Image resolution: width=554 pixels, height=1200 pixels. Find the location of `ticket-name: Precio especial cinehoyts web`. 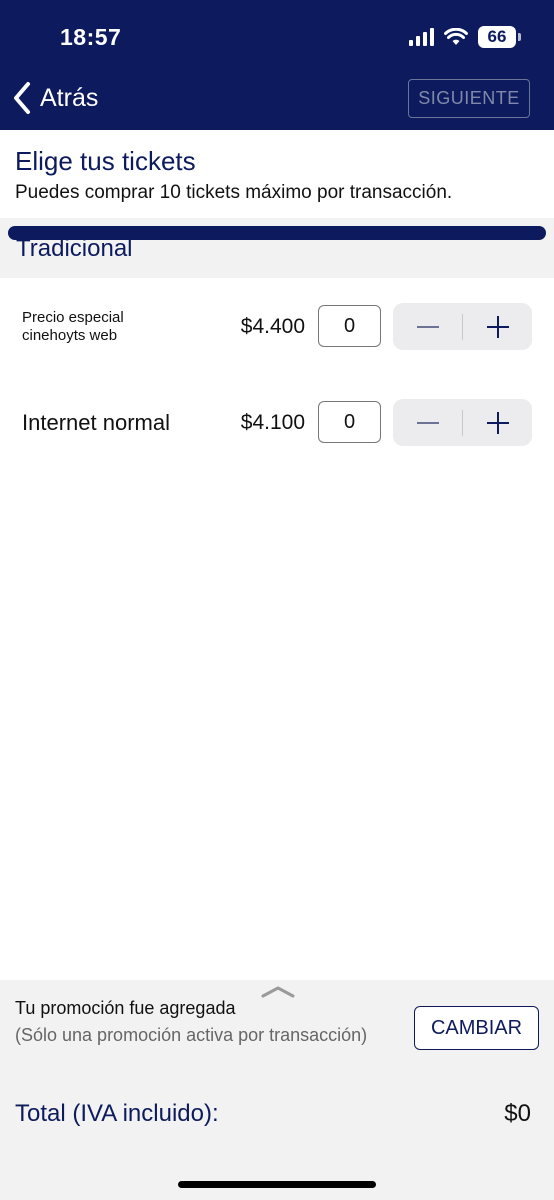

ticket-name: Precio especial cinehoyts web is located at coordinates (73, 327).